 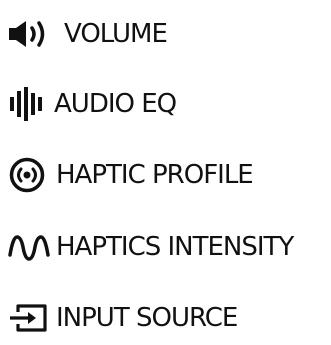 I want to click on haptics-intensity-icon, so click(x=32, y=247).